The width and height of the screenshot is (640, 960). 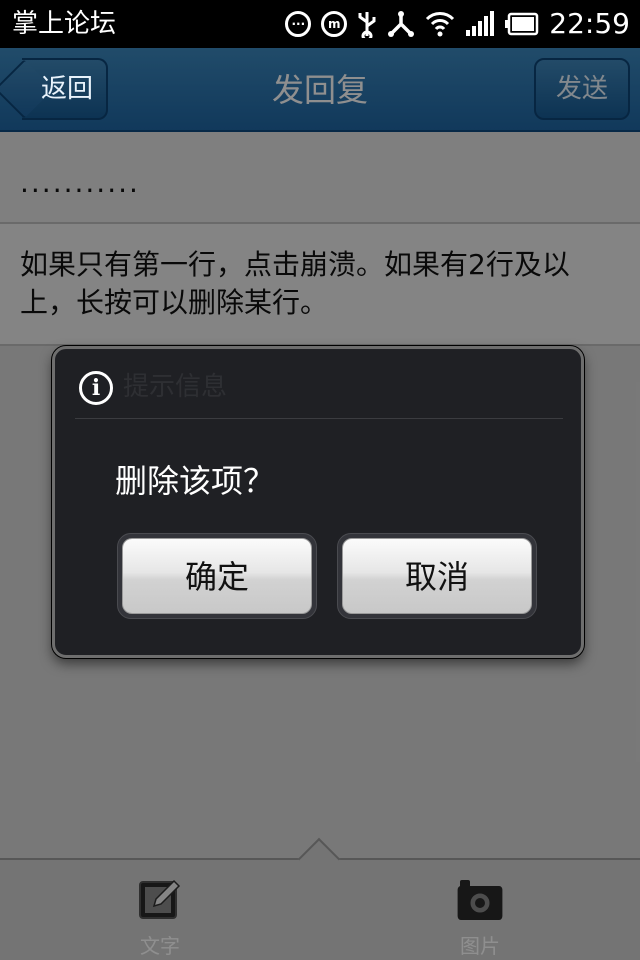 What do you see at coordinates (195, 481) in the screenshot?
I see `dialog-message: 删除该项？` at bounding box center [195, 481].